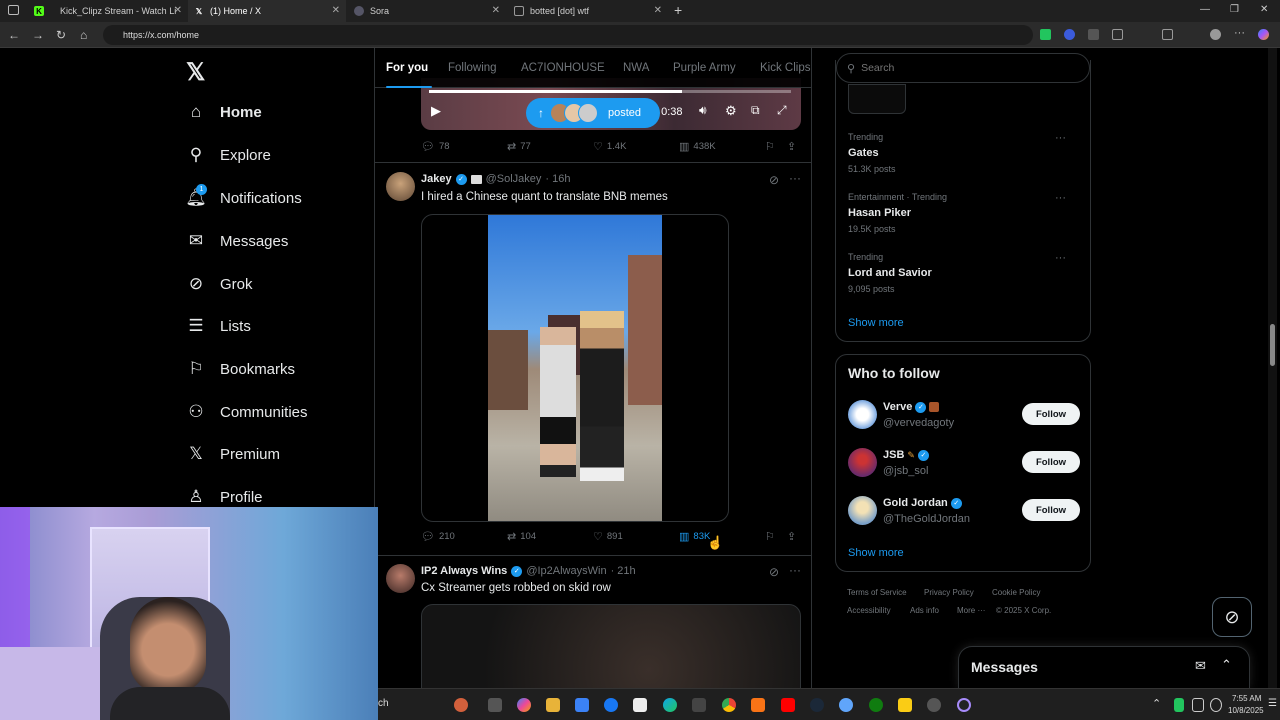 The image size is (1280, 720). What do you see at coordinates (1104, 667) in the screenshot?
I see `messages-drawer: Messages ✉ ⌃` at bounding box center [1104, 667].